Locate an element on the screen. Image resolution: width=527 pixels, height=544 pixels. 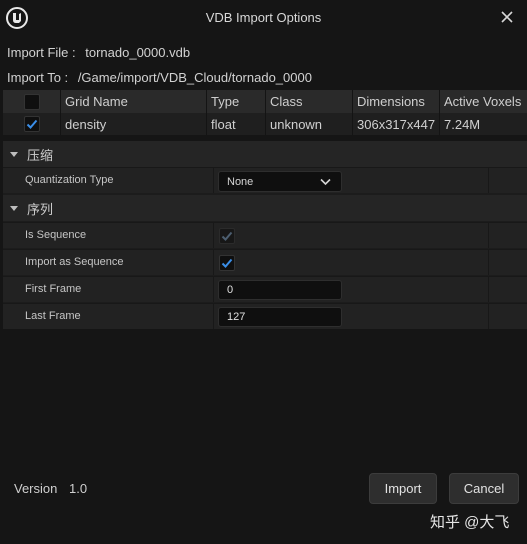
column-header-type: Type is located at coordinates (236, 101).